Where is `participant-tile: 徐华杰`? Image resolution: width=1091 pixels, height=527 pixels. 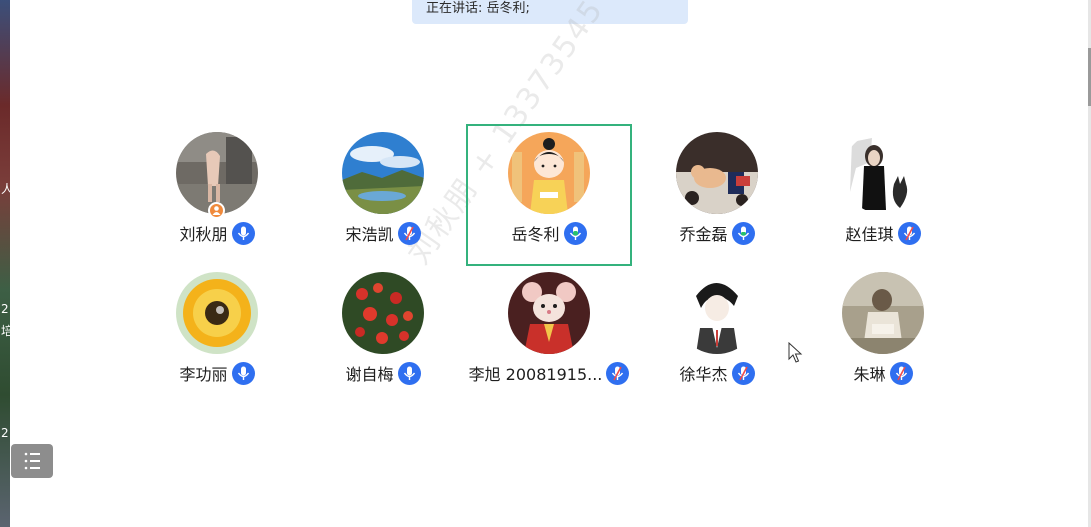 participant-tile: 徐华杰 is located at coordinates (717, 336).